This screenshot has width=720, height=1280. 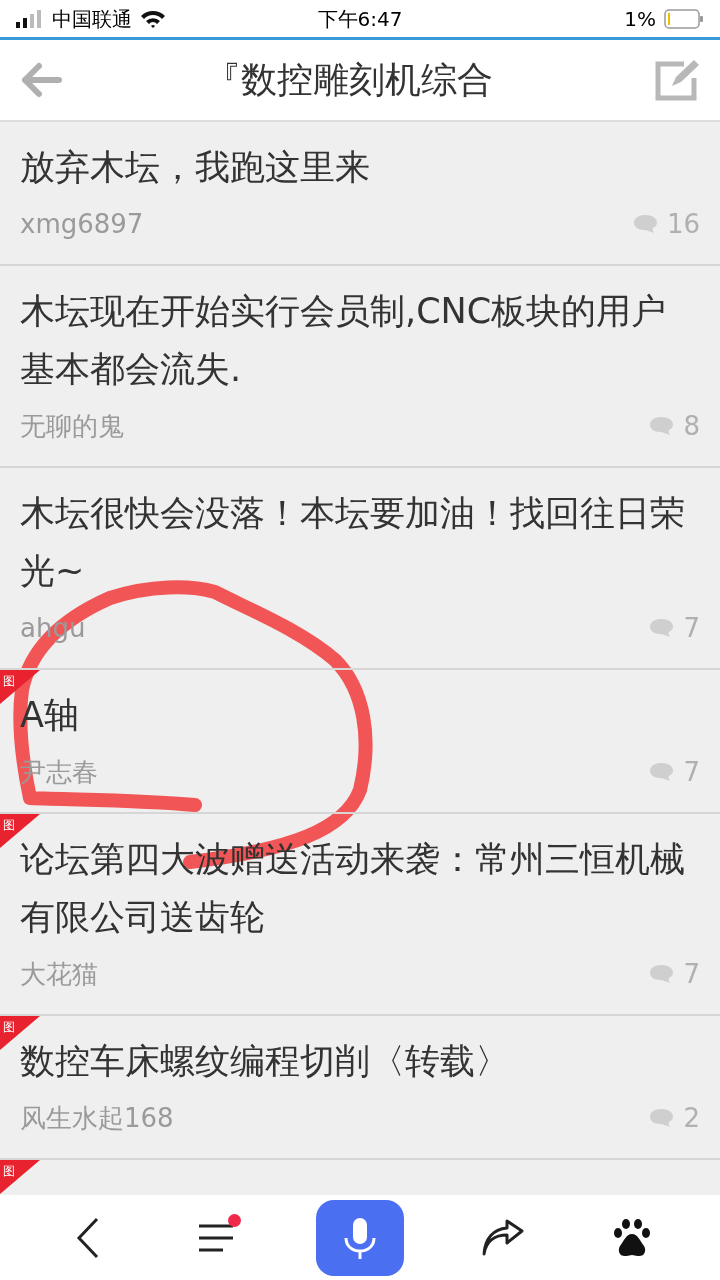 What do you see at coordinates (360, 19) in the screenshot?
I see `clock-time: 下午6:47` at bounding box center [360, 19].